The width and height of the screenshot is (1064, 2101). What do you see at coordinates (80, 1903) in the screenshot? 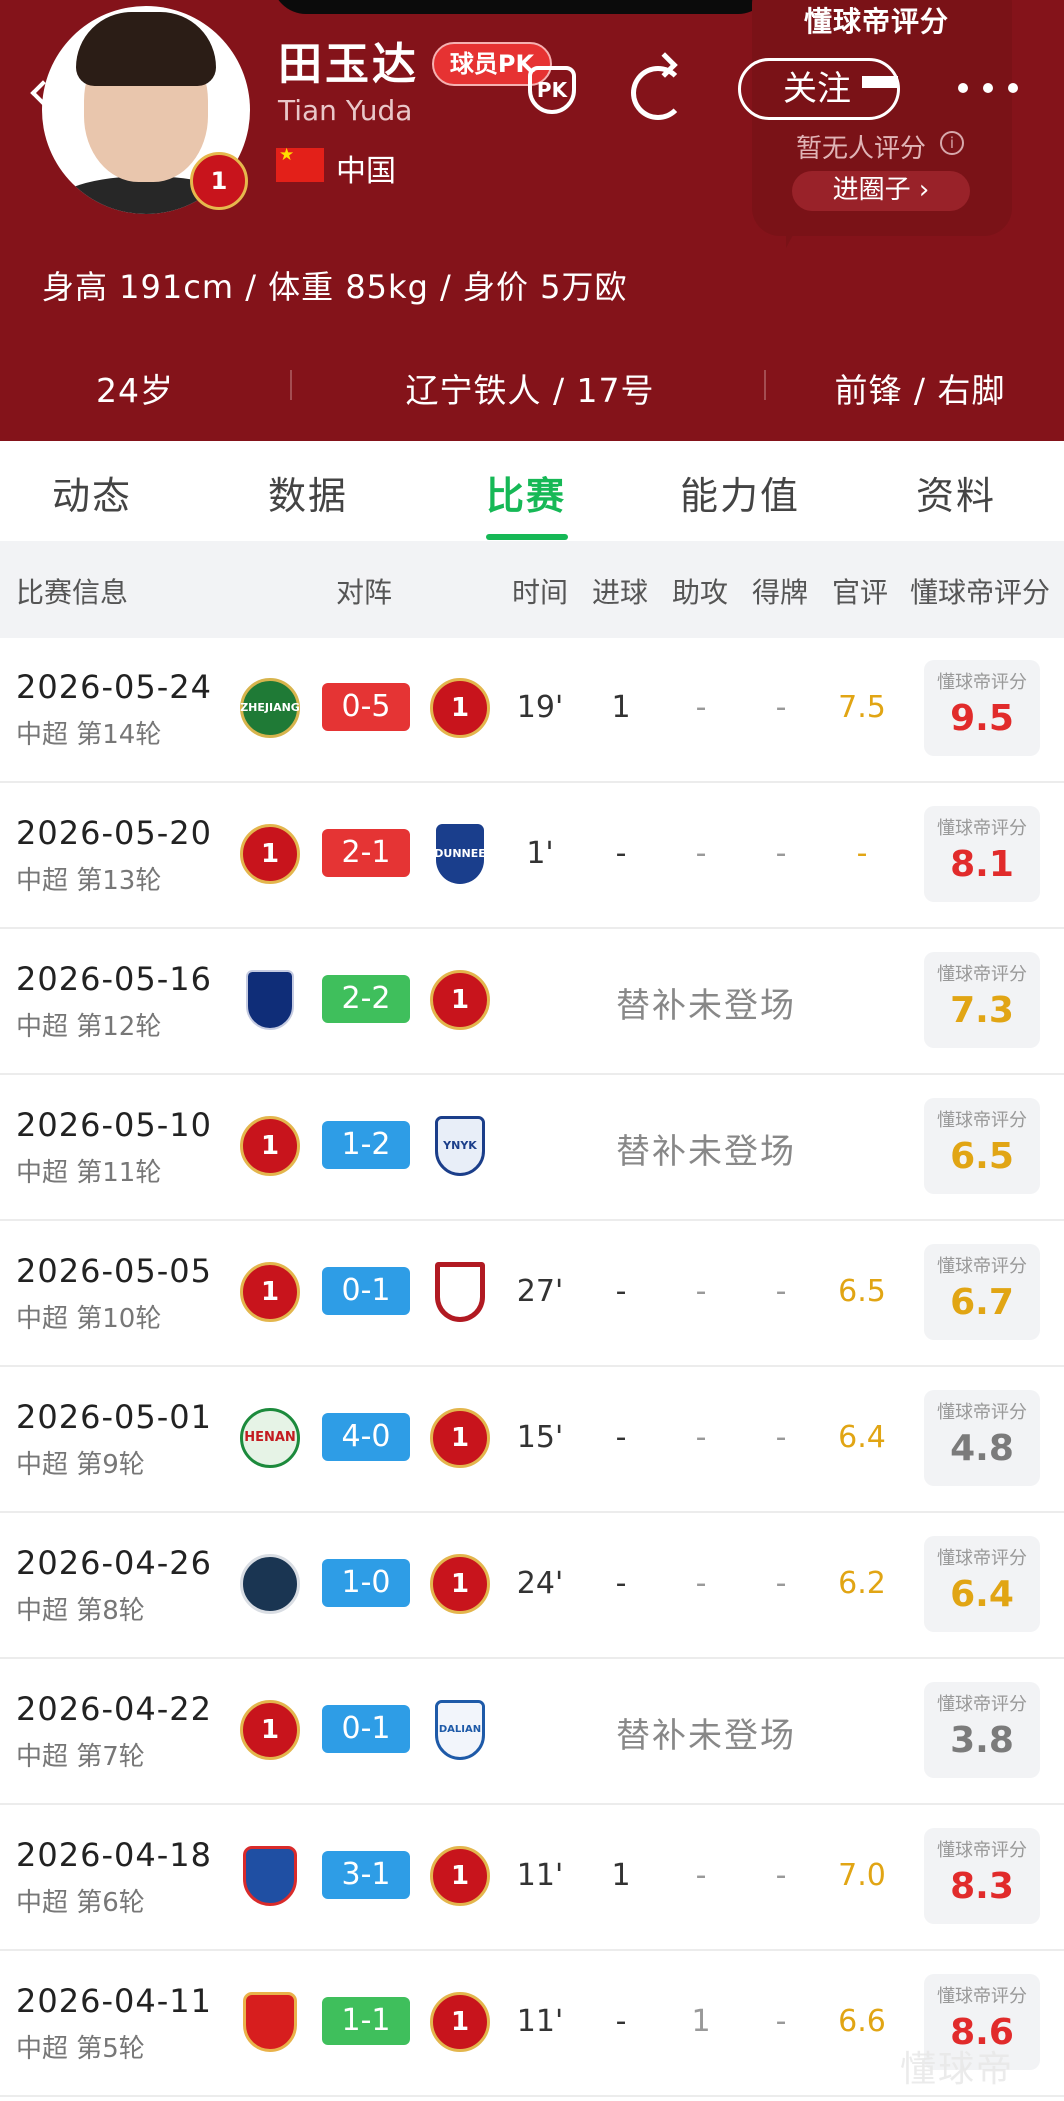
I see `match-round: 中超 第6轮` at bounding box center [80, 1903].